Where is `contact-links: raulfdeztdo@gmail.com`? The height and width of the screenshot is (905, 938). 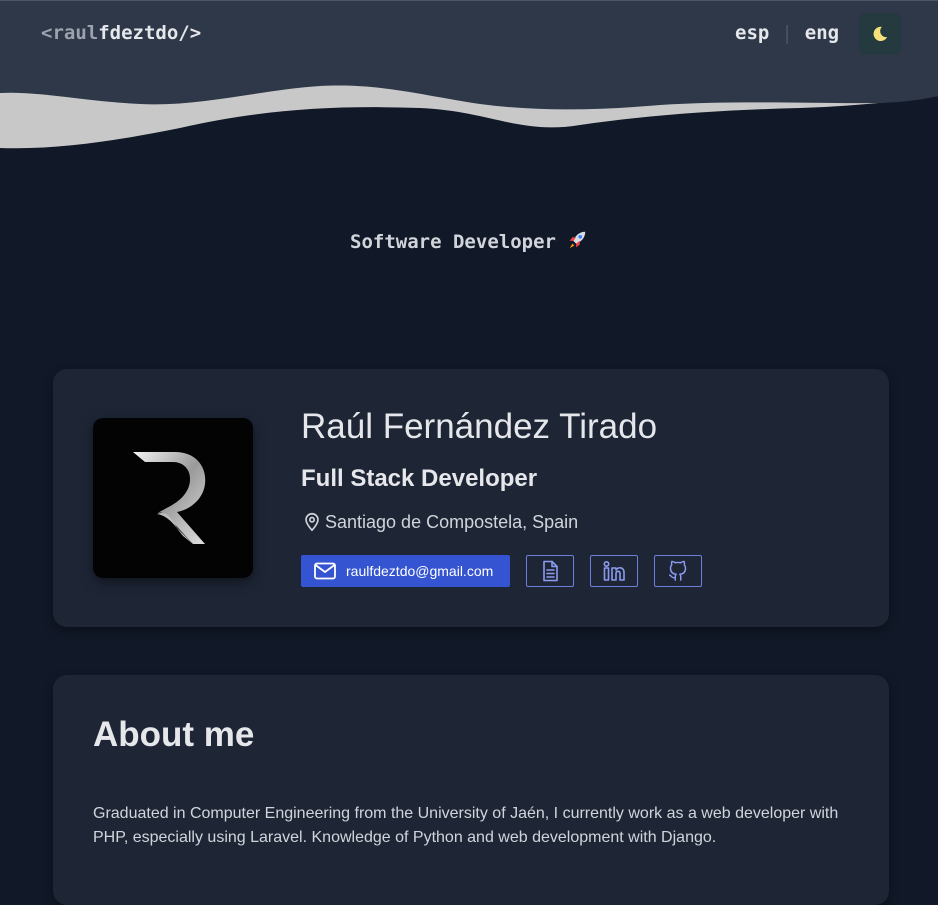
contact-links: raulfdeztdo@gmail.com is located at coordinates (501, 571).